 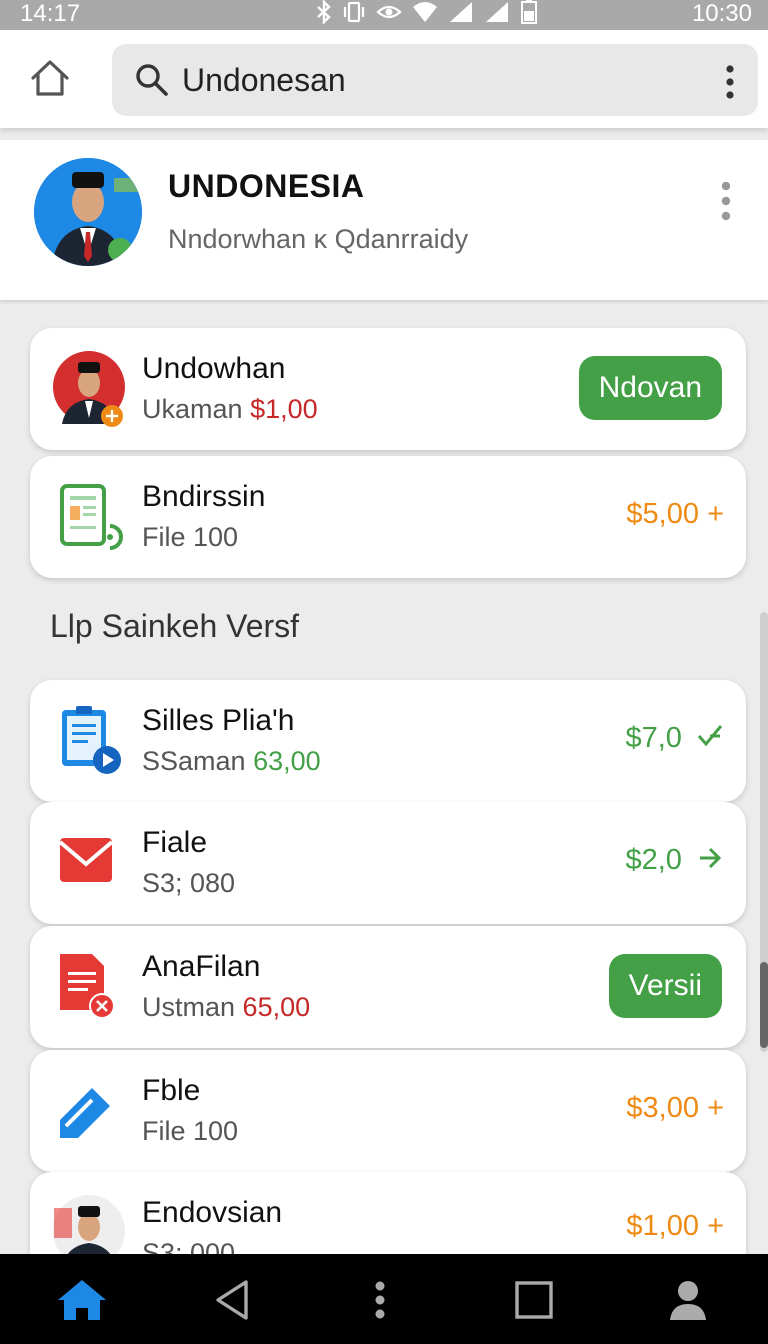 I want to click on section-title: Llp Sainkeh Versf, so click(x=175, y=626).